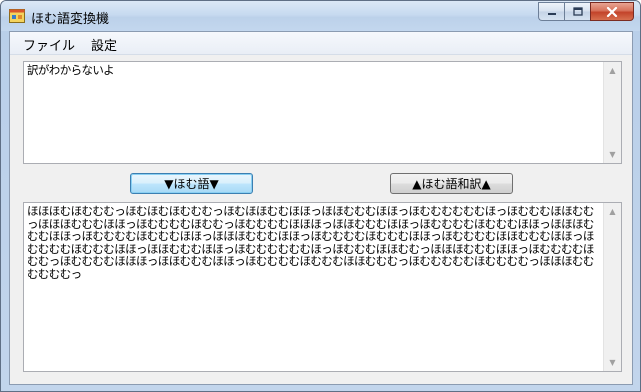  I want to click on encode-button: ▼ほむ語▼, so click(191, 183).